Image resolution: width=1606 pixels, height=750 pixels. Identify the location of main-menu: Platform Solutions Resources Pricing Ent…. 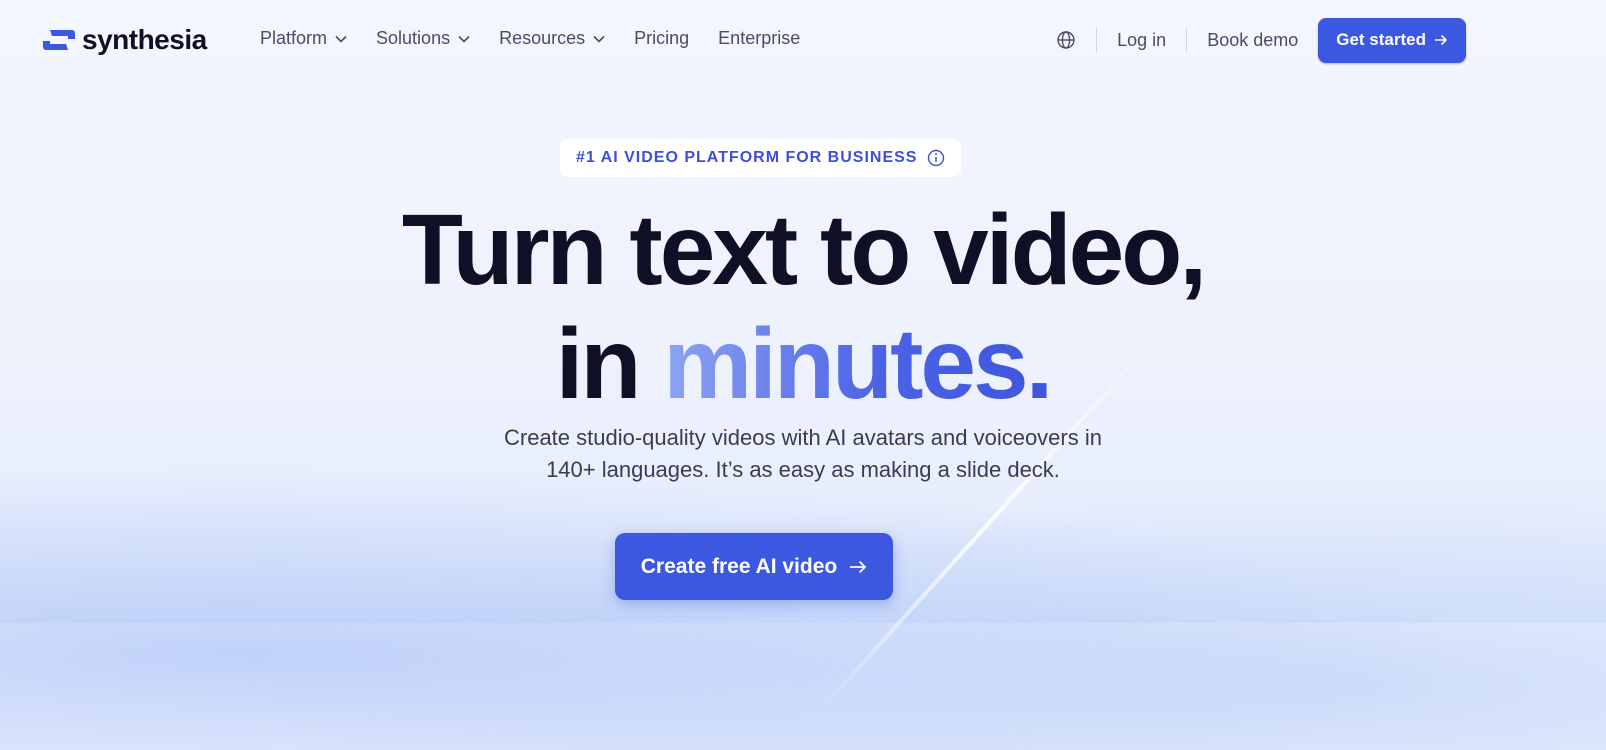
(530, 38).